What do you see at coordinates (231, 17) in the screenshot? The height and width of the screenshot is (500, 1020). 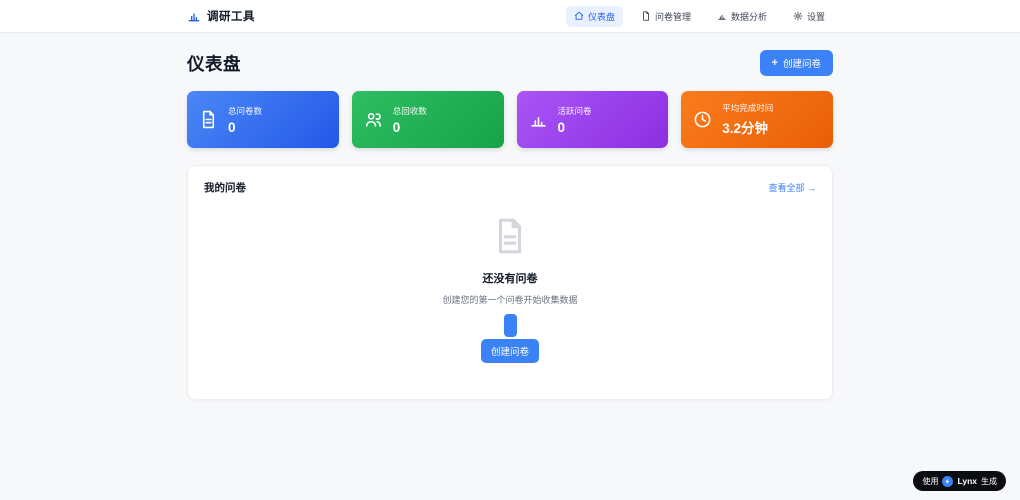 I see `app-title: 调研工具` at bounding box center [231, 17].